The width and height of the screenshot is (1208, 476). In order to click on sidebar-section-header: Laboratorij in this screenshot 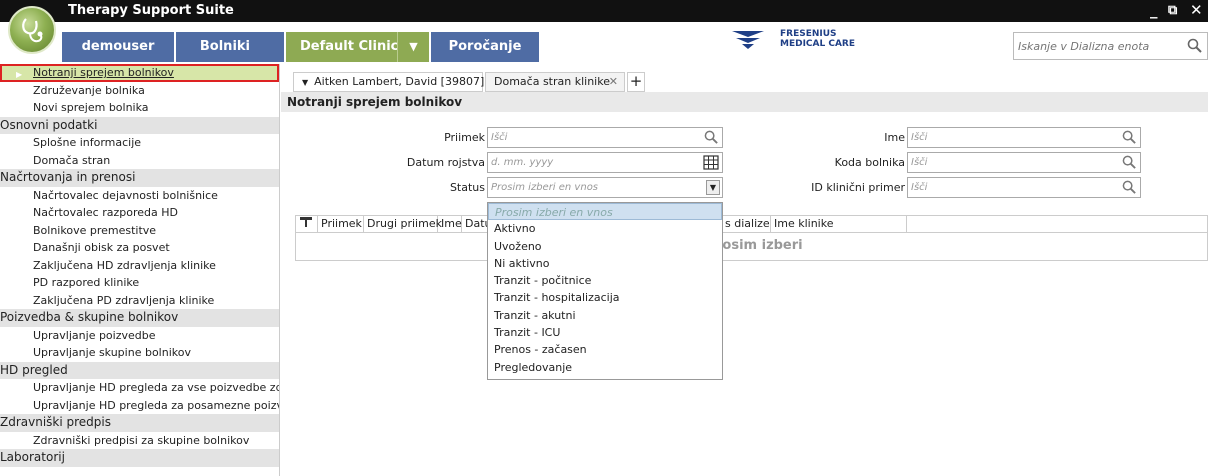, I will do `click(139, 458)`.